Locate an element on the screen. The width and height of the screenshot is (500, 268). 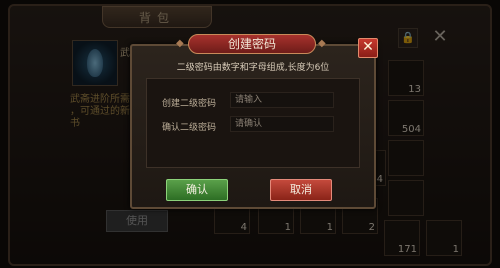
dialog-title: 创建密码 is located at coordinates (252, 44).